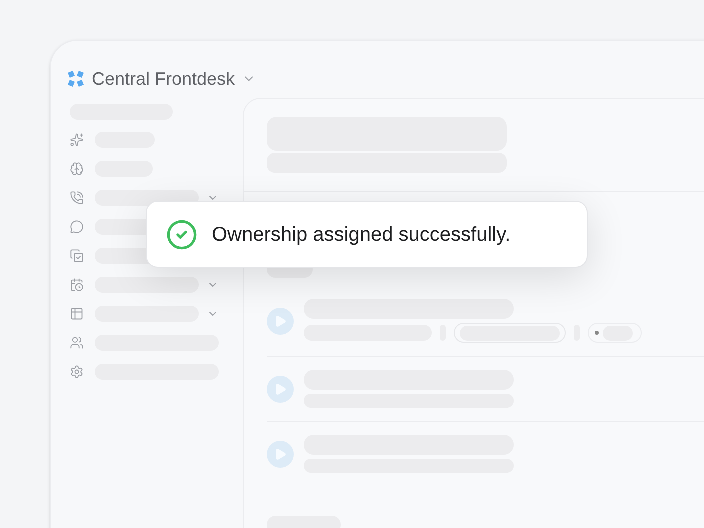 This screenshot has height=528, width=704. I want to click on check-circle-icon, so click(182, 234).